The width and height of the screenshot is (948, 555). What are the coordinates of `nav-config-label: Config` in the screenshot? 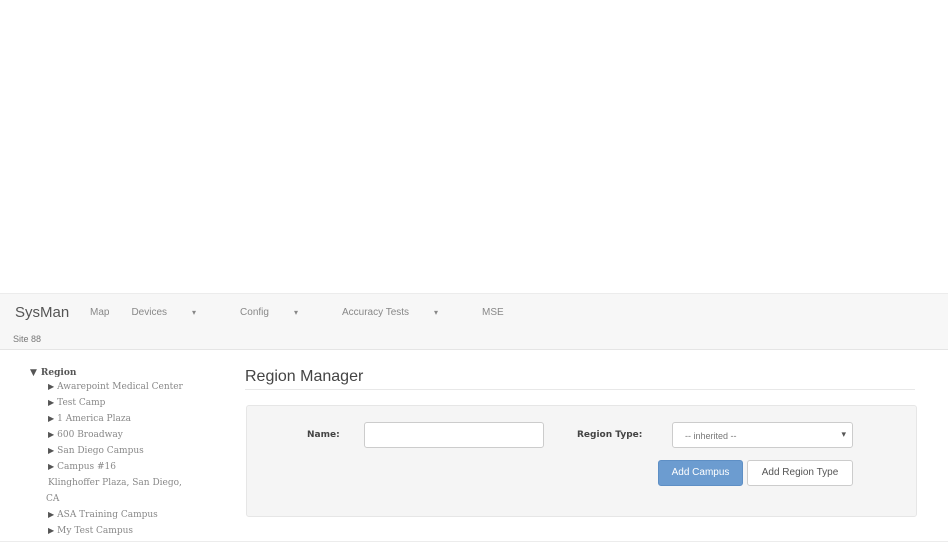 It's located at (254, 312).